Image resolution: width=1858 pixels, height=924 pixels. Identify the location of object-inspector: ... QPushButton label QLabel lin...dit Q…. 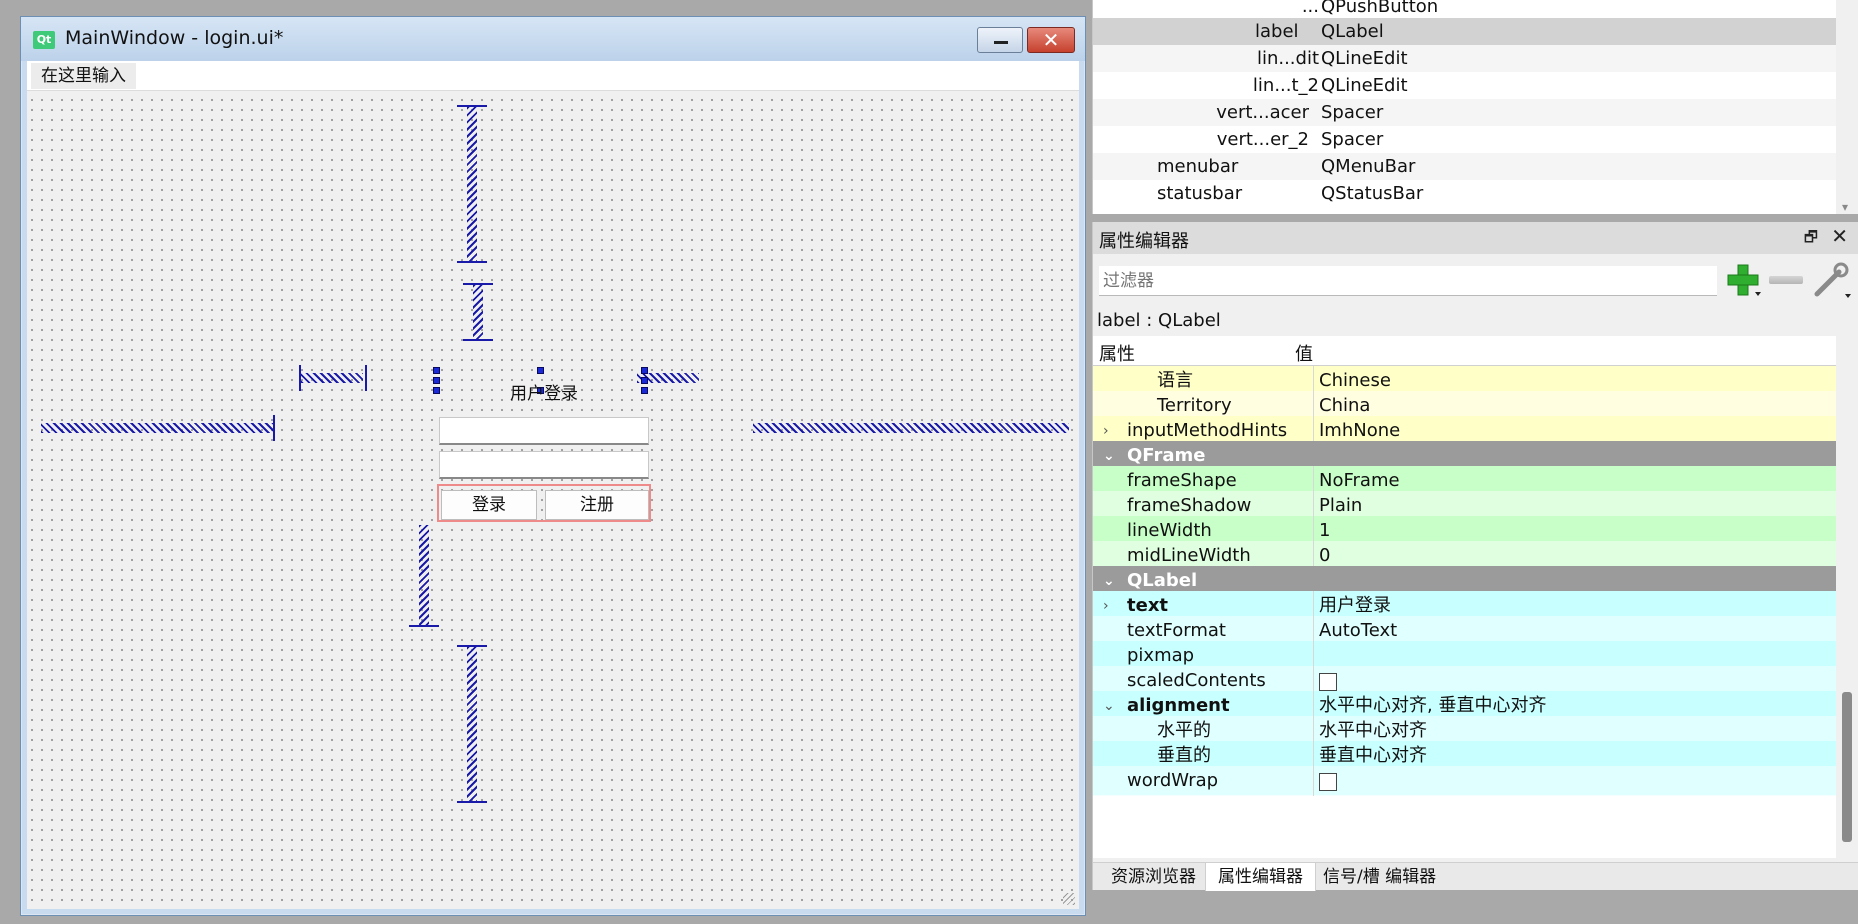
(1475, 107).